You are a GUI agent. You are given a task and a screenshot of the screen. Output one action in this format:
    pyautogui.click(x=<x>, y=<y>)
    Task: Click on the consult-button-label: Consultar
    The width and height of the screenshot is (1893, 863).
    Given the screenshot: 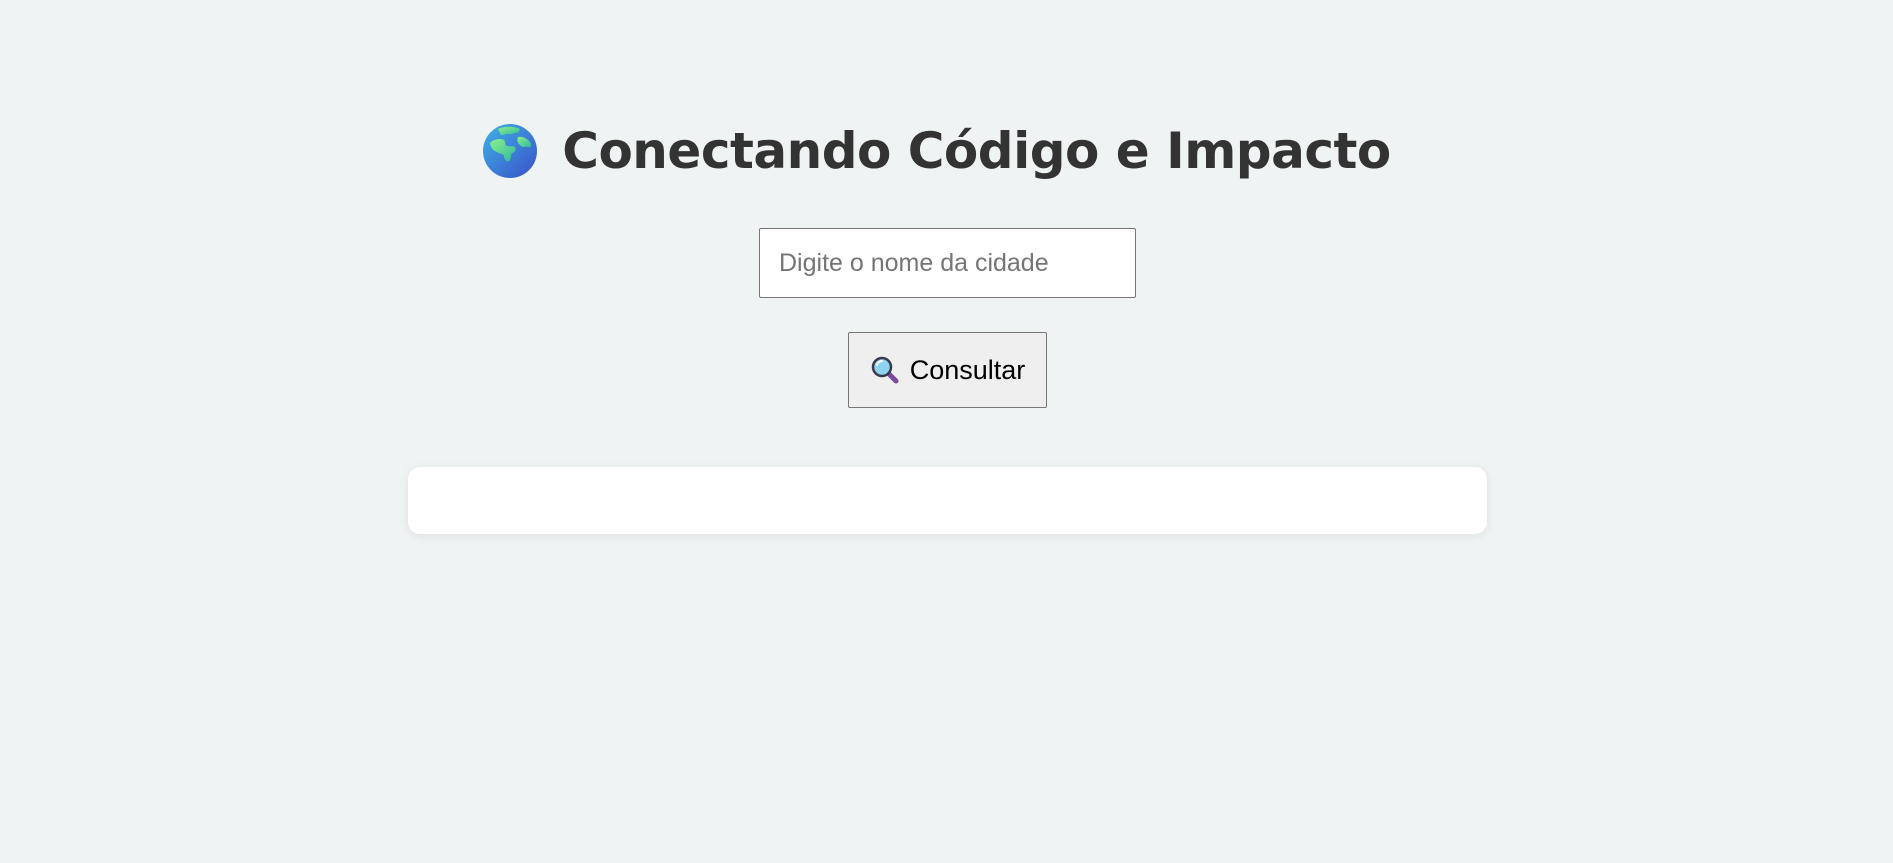 What is the action you would take?
    pyautogui.click(x=967, y=369)
    